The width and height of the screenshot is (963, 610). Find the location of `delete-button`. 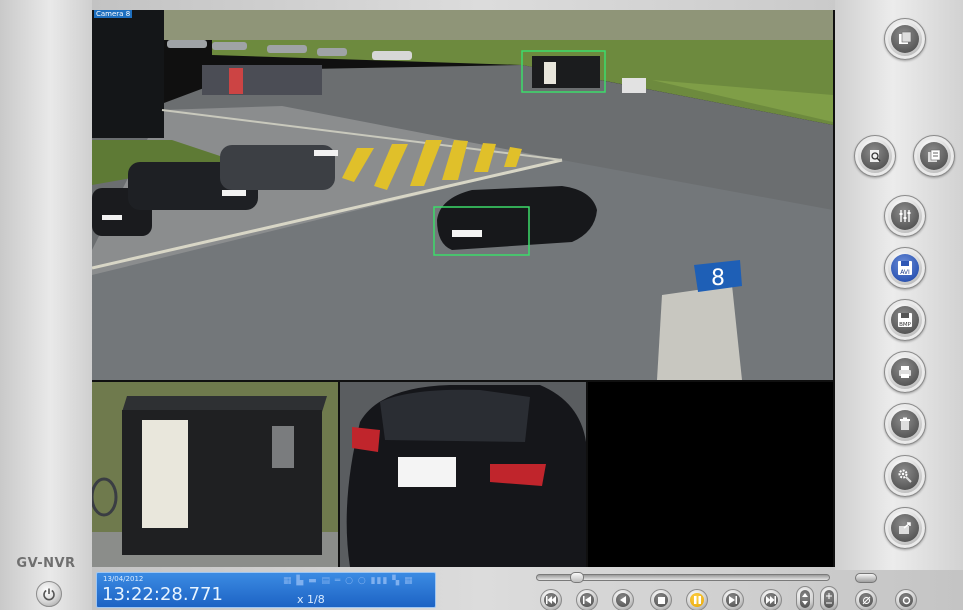

delete-button is located at coordinates (905, 424).